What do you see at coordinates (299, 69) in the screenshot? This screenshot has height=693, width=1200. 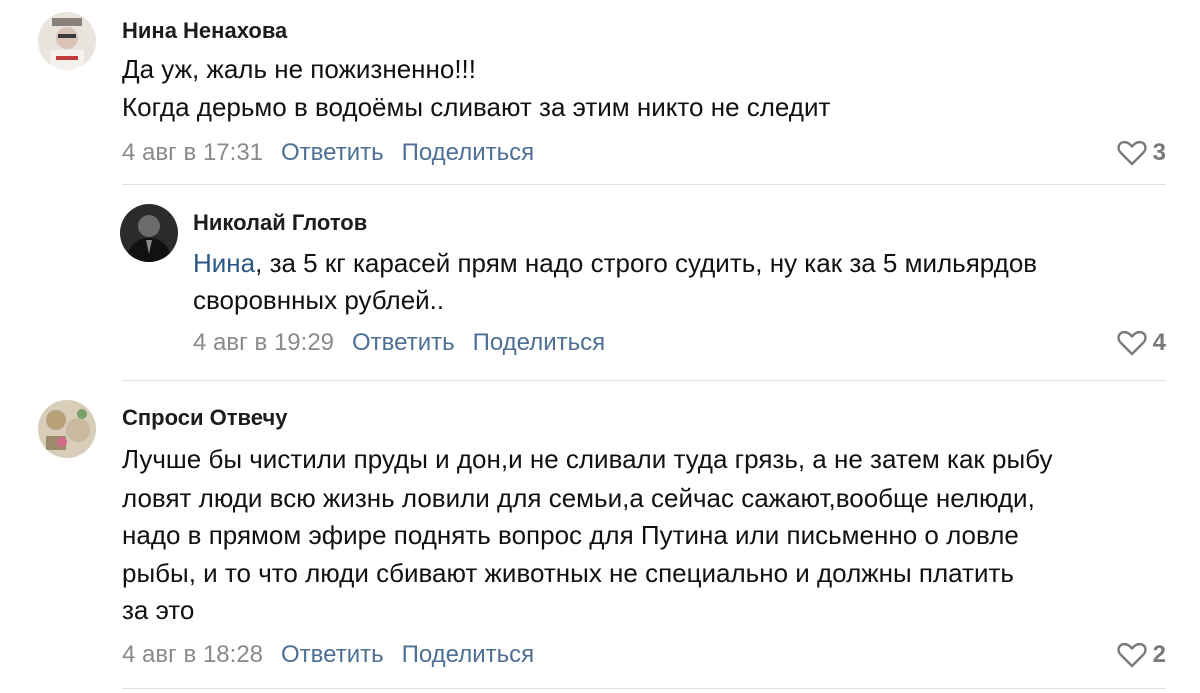 I see `comment-text-line: Да уж, жаль не пожизненно!!!` at bounding box center [299, 69].